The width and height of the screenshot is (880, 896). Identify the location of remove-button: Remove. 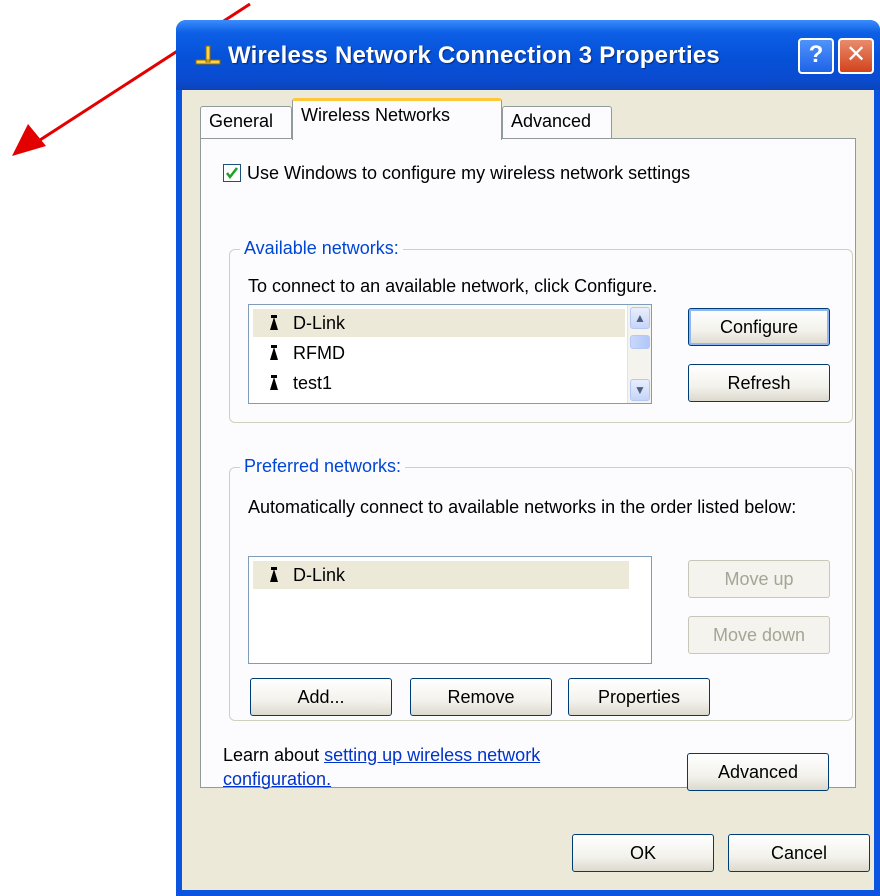
(481, 697).